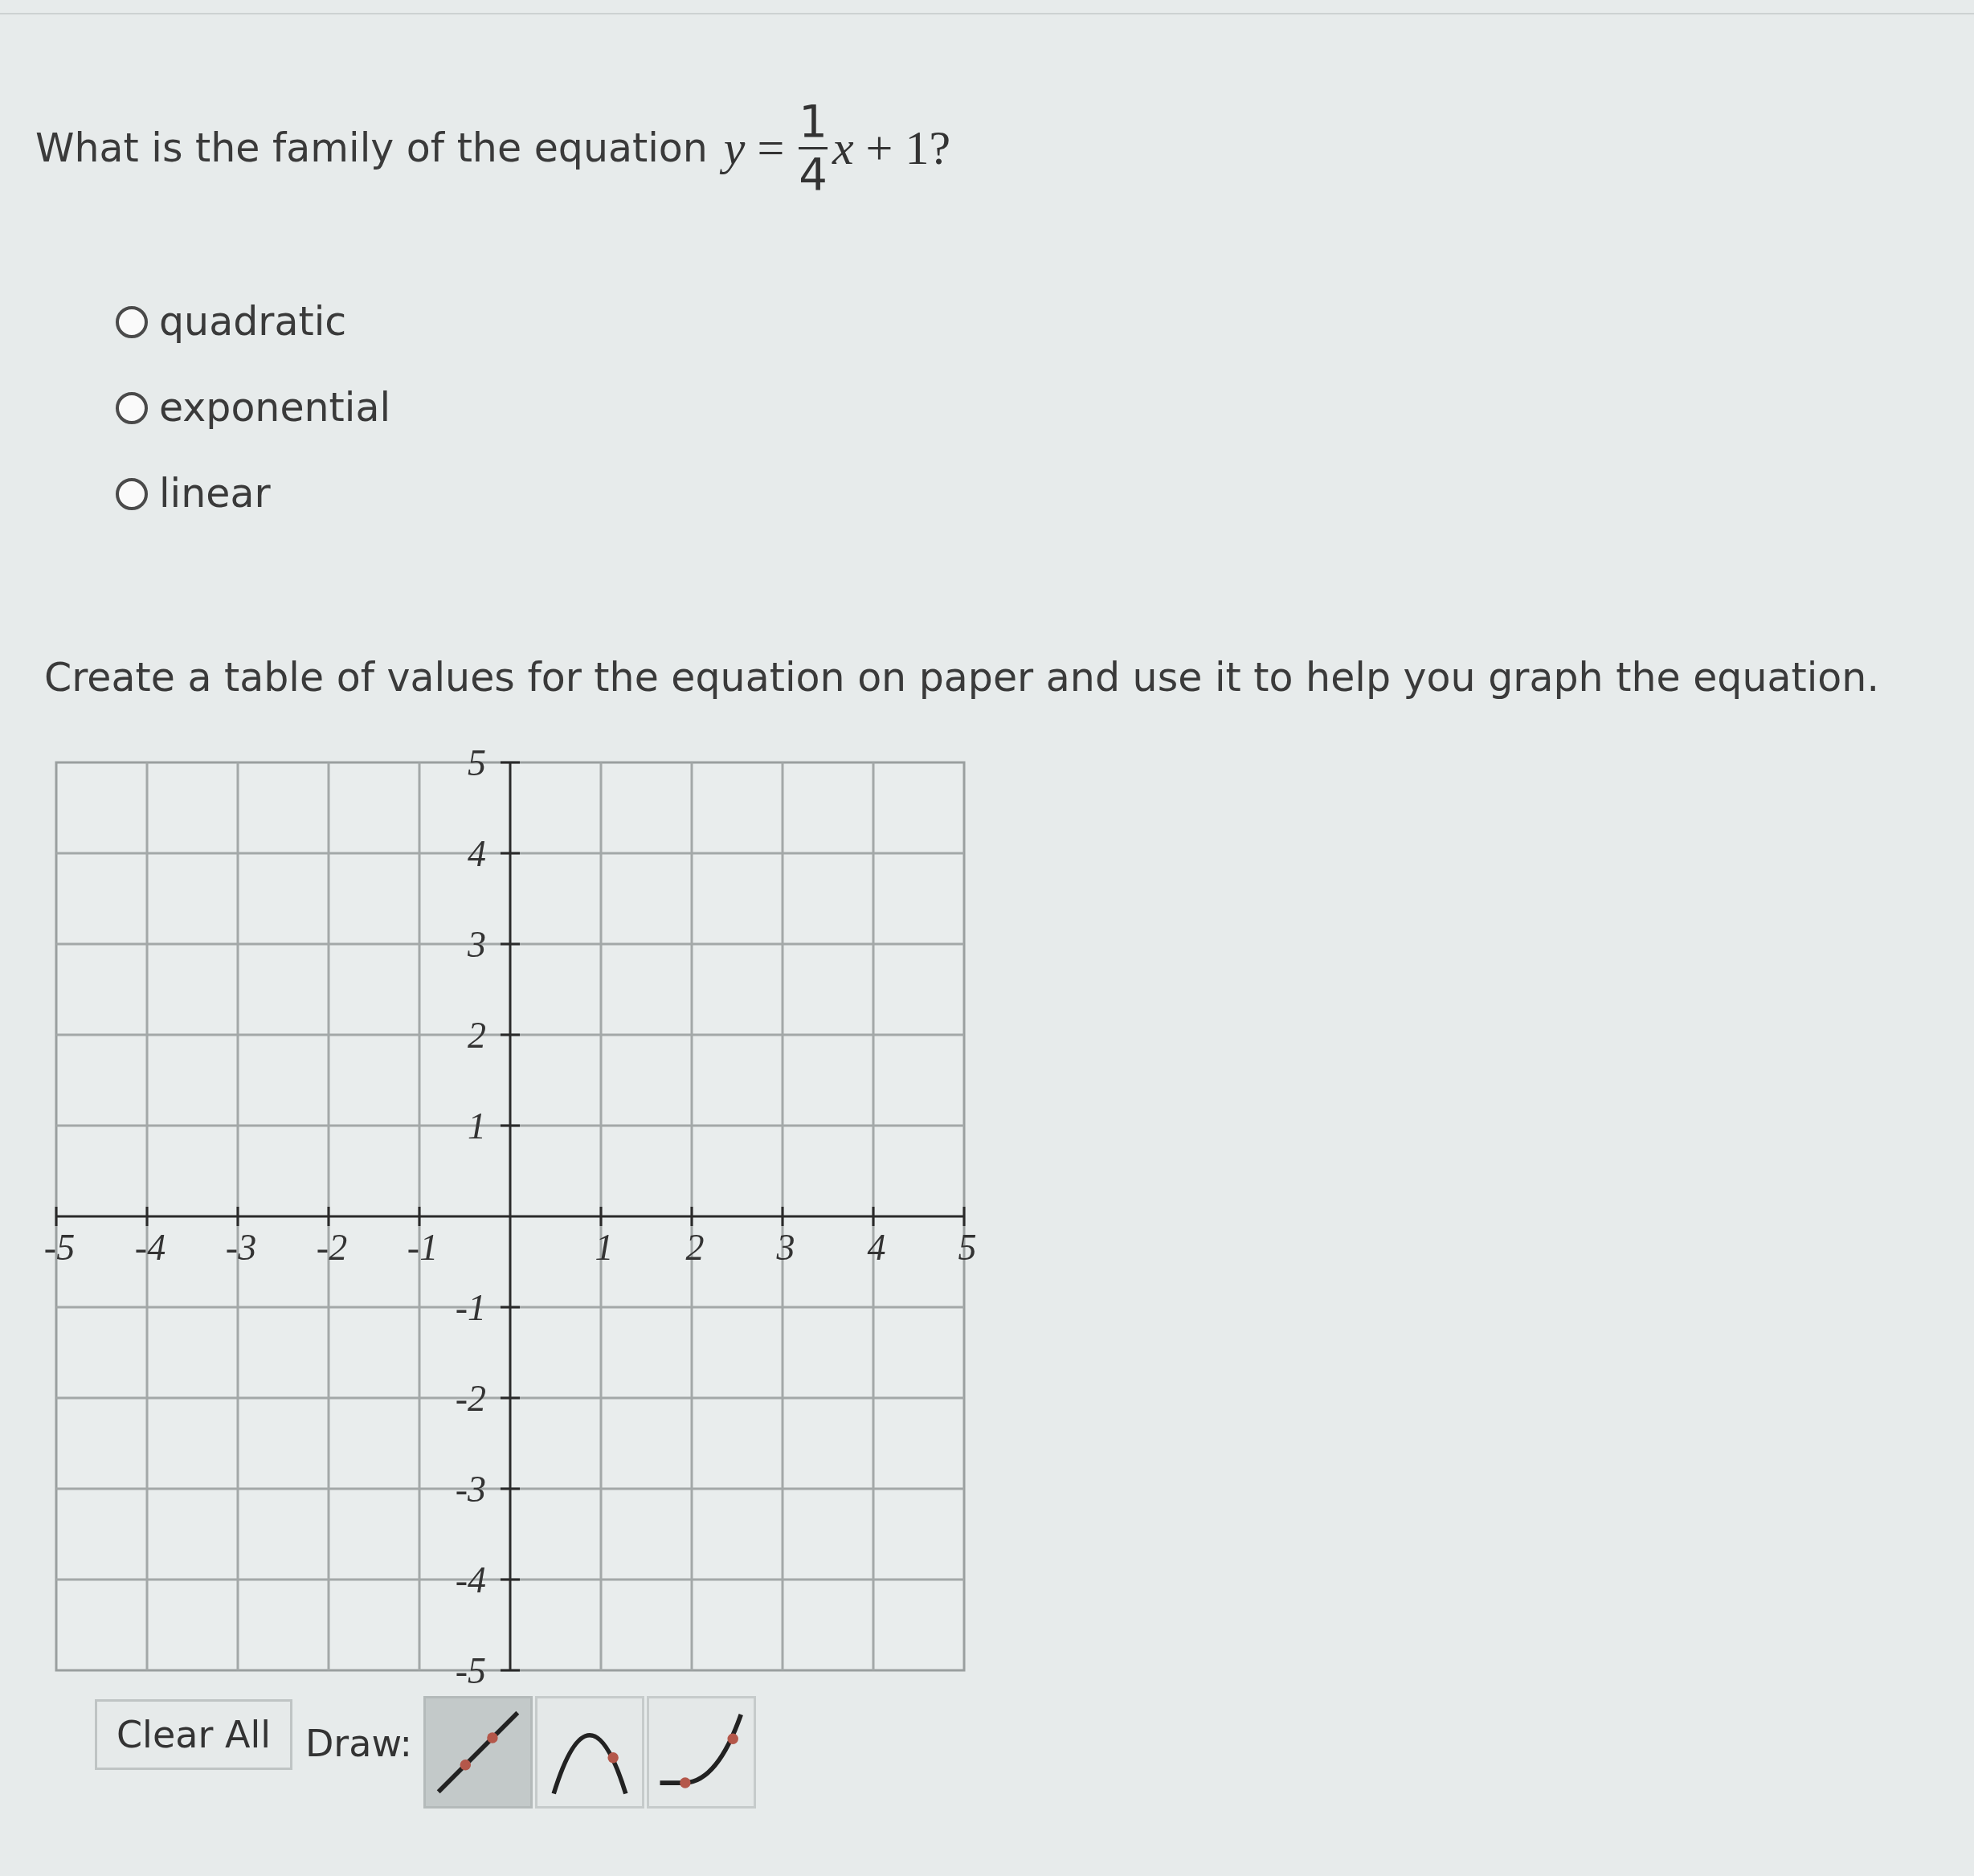 Image resolution: width=1974 pixels, height=1876 pixels. Describe the element at coordinates (254, 408) in the screenshot. I see `answer-option: exponential` at that location.